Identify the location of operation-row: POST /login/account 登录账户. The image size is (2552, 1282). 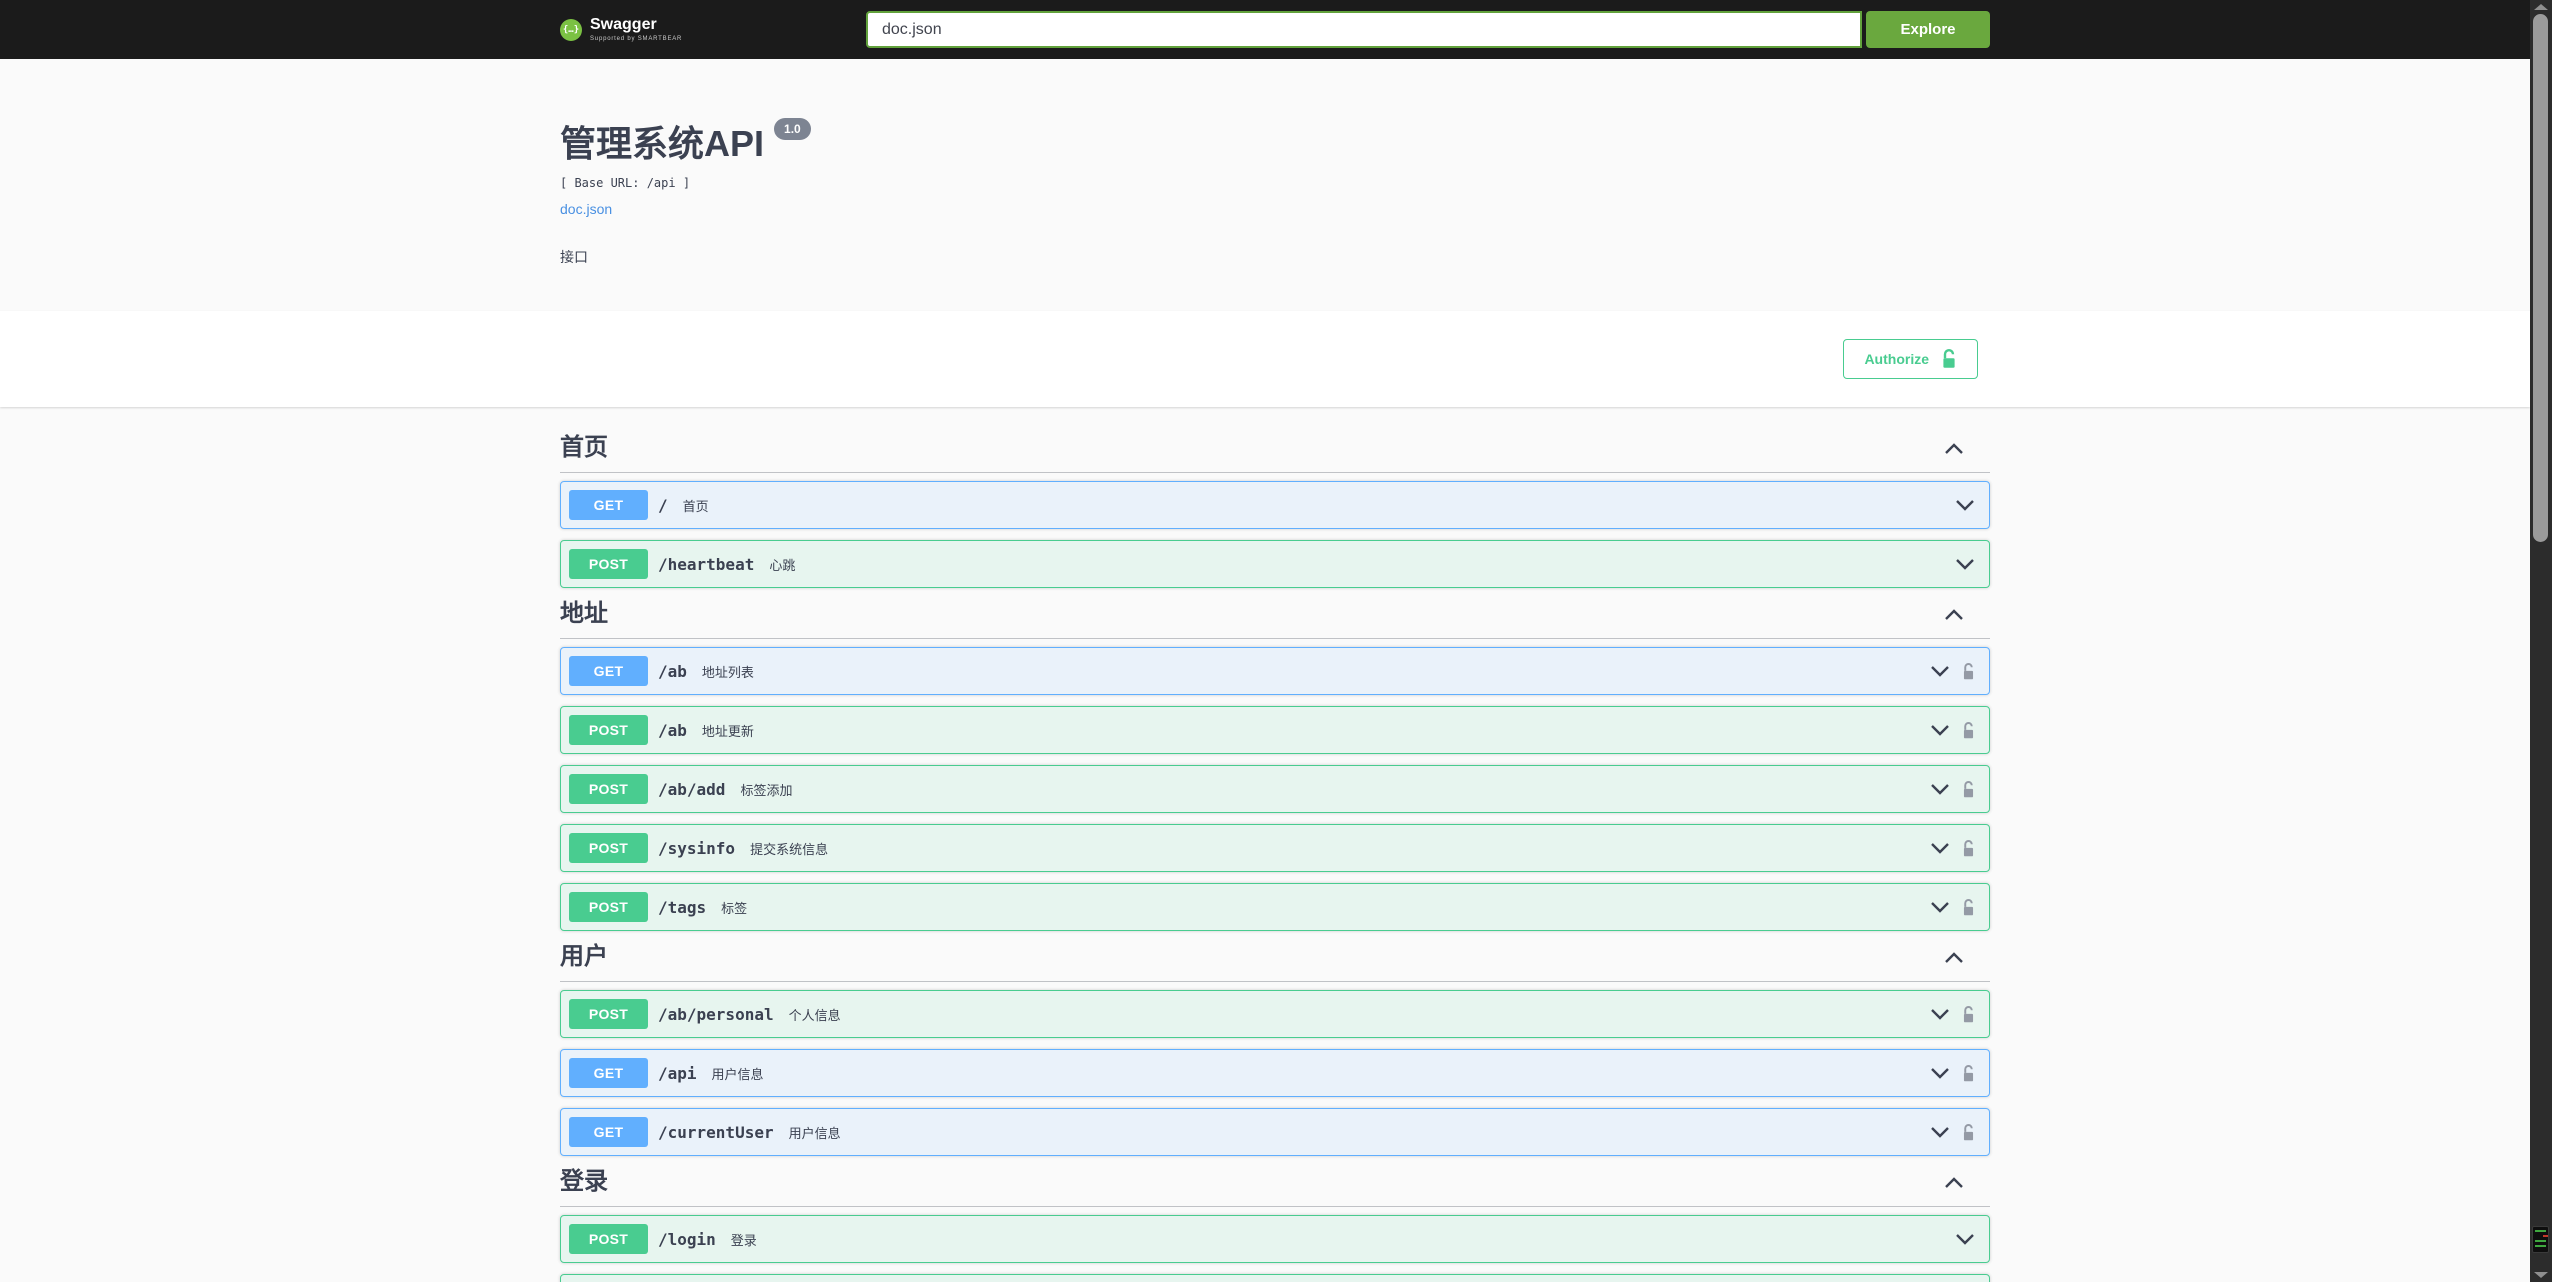
(1275, 1278).